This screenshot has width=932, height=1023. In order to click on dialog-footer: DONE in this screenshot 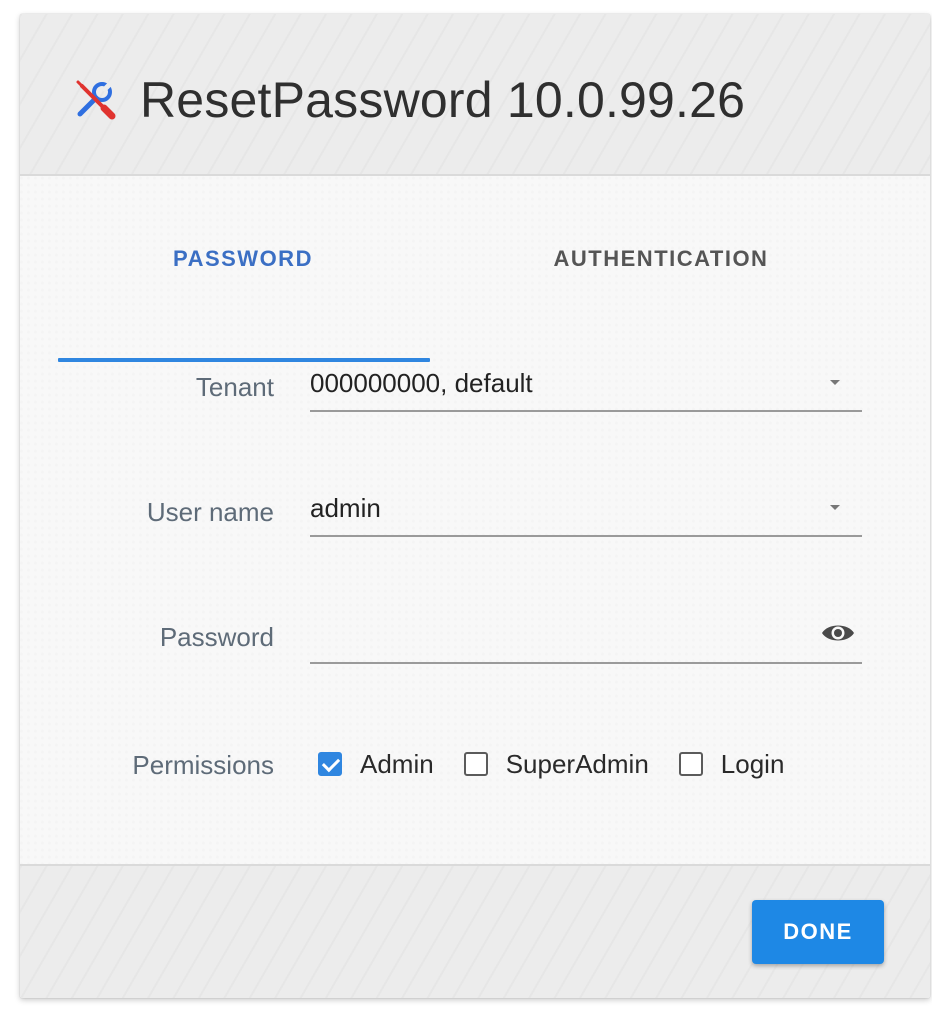, I will do `click(475, 931)`.